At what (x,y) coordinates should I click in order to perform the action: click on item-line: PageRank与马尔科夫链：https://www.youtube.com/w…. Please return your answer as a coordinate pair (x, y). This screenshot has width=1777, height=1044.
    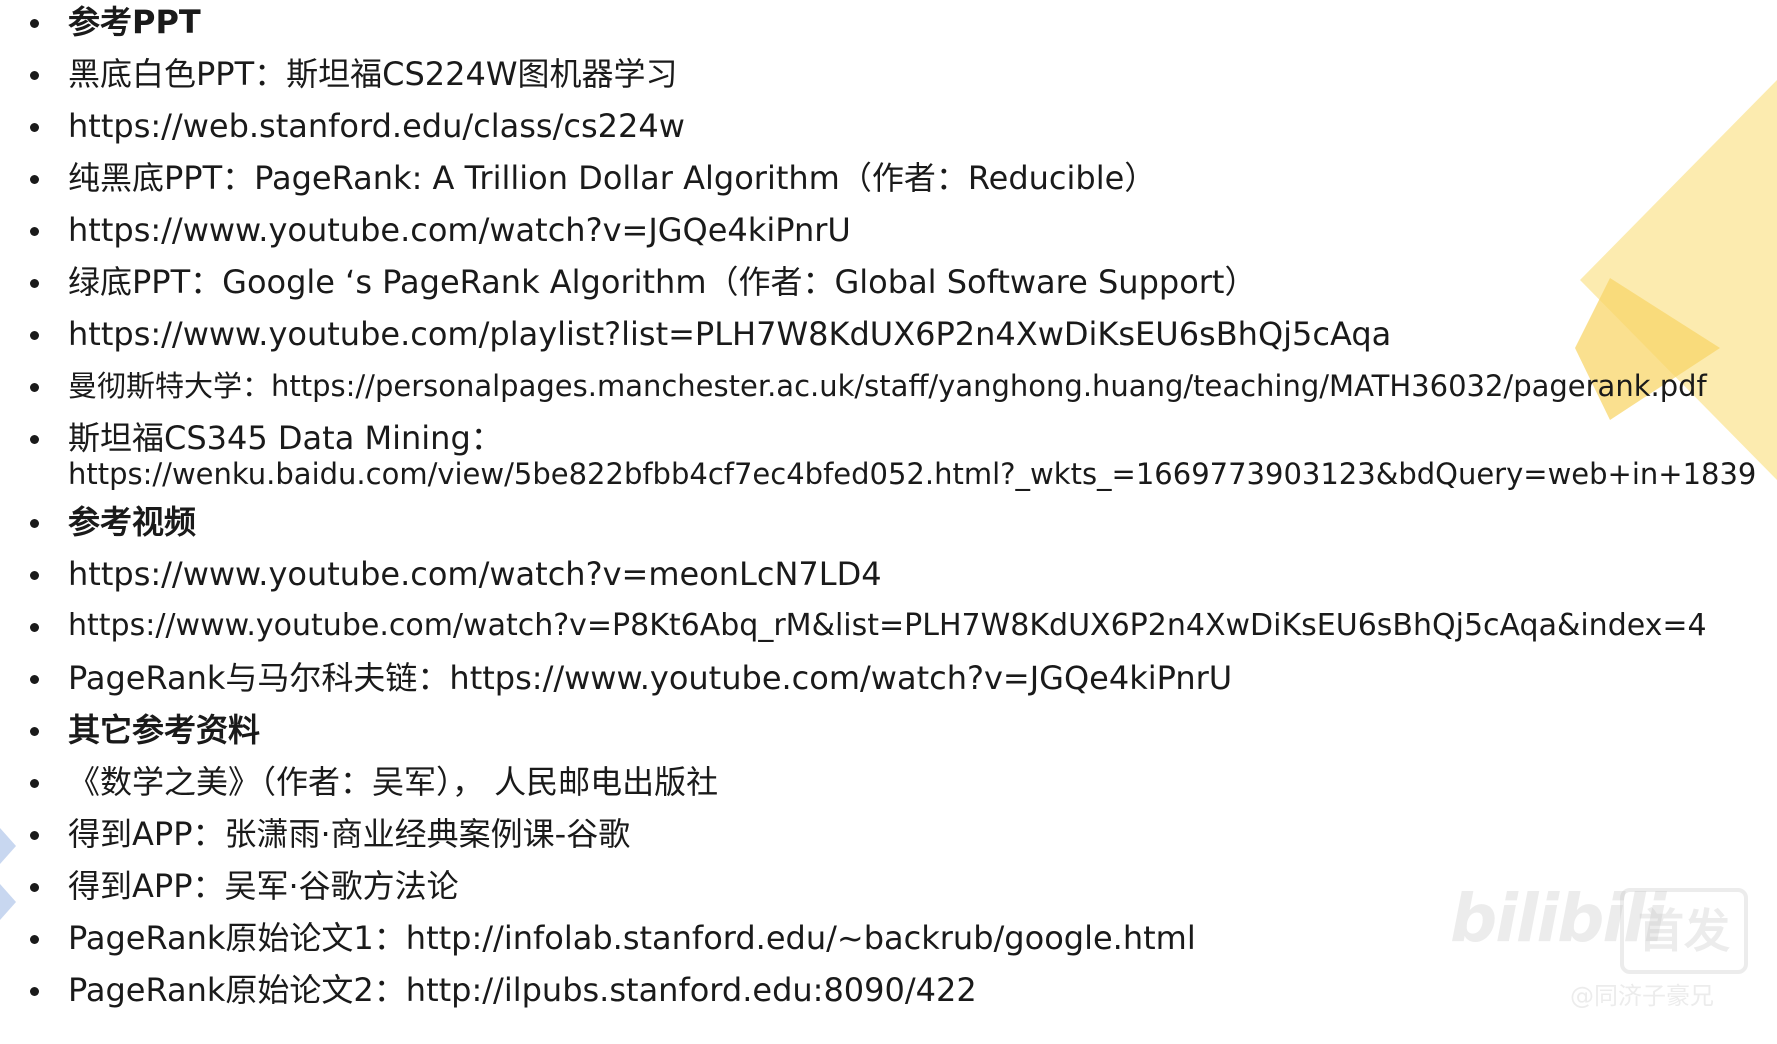
    Looking at the image, I should click on (650, 678).